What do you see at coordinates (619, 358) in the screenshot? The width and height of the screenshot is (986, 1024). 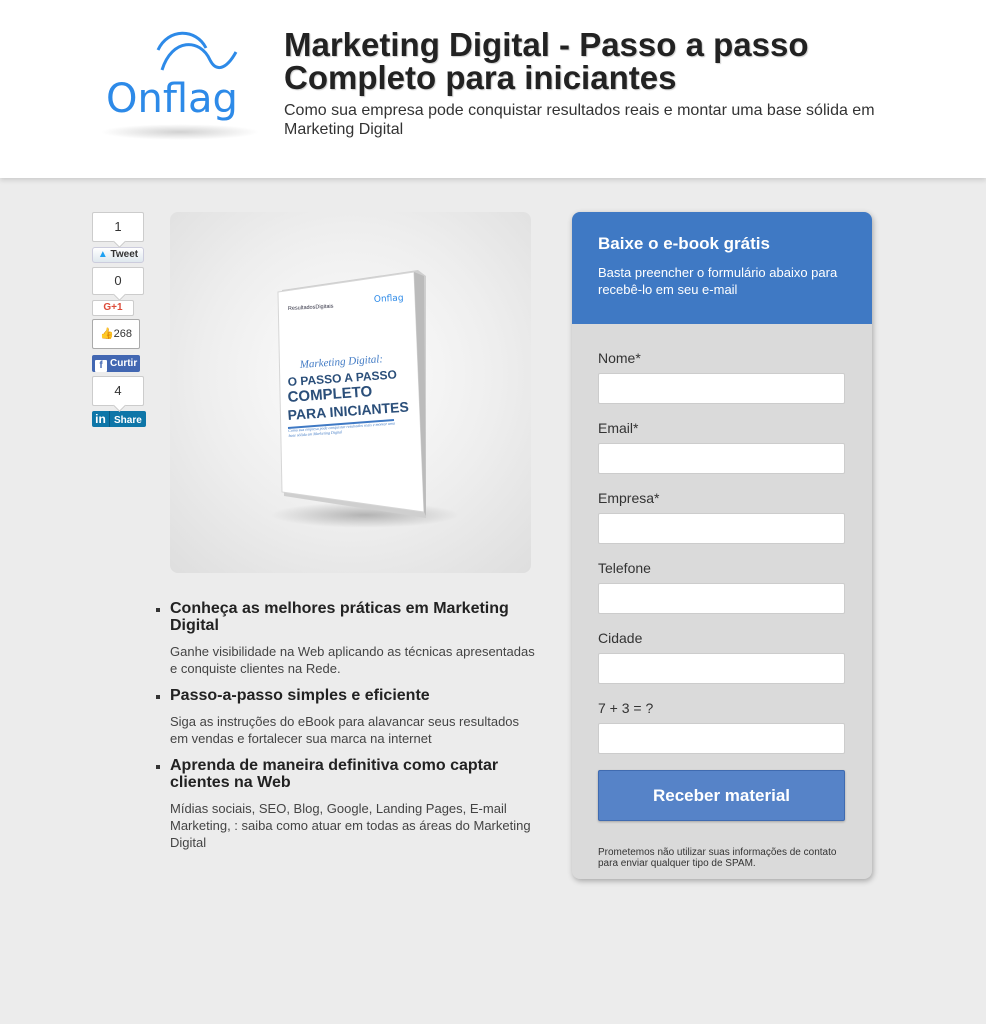 I see `field-label: Nome*` at bounding box center [619, 358].